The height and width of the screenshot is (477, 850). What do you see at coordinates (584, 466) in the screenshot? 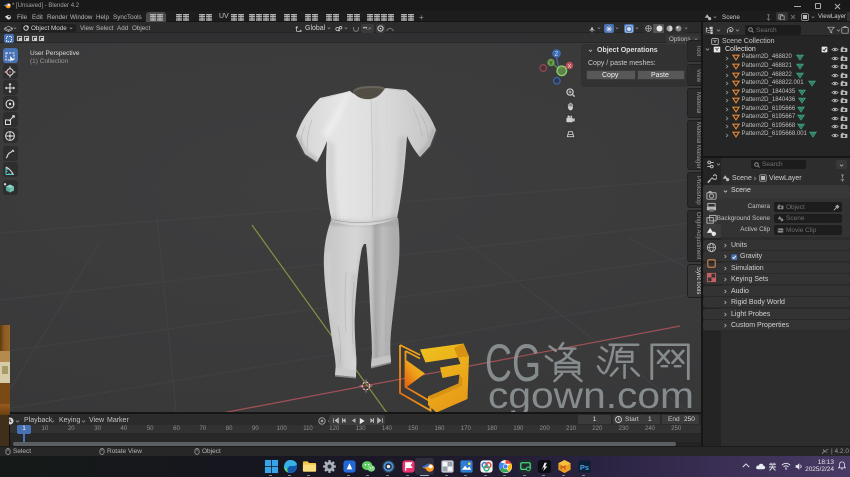
I see `svg-text: Ps` at bounding box center [584, 466].